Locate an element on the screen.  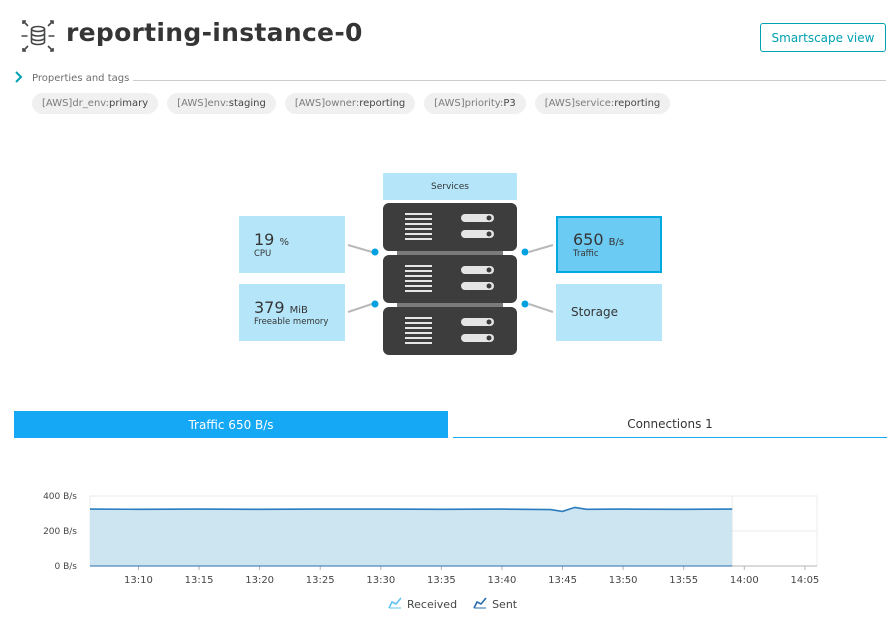
legend-sent: Sent is located at coordinates (495, 604).